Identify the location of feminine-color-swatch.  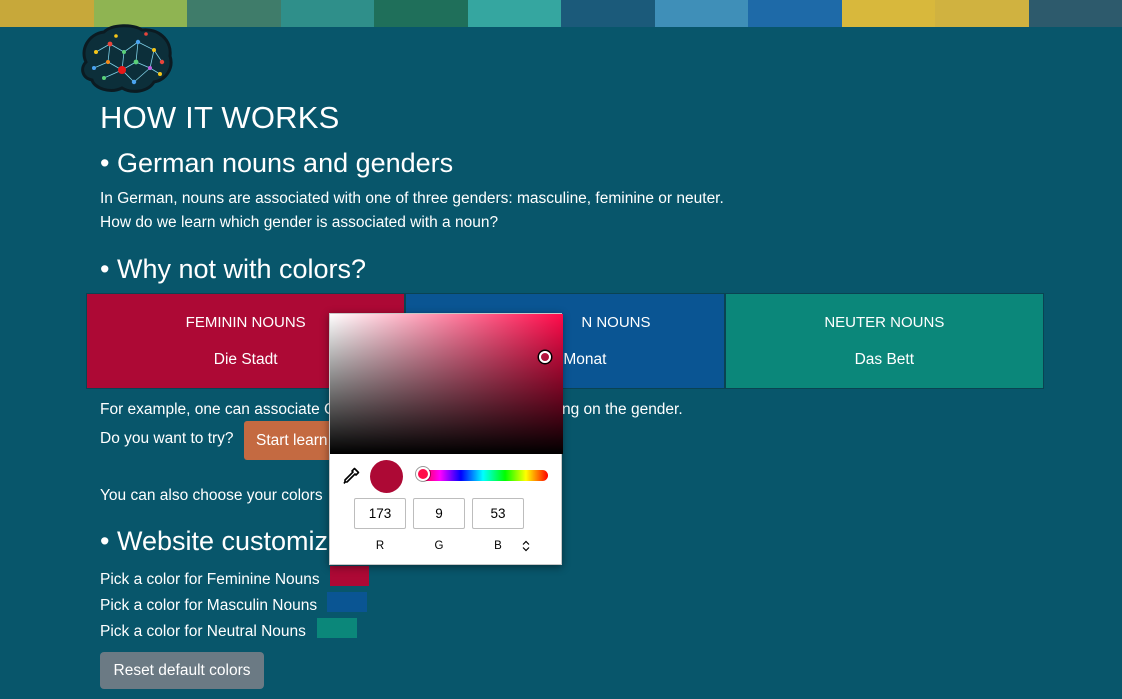
(349, 576).